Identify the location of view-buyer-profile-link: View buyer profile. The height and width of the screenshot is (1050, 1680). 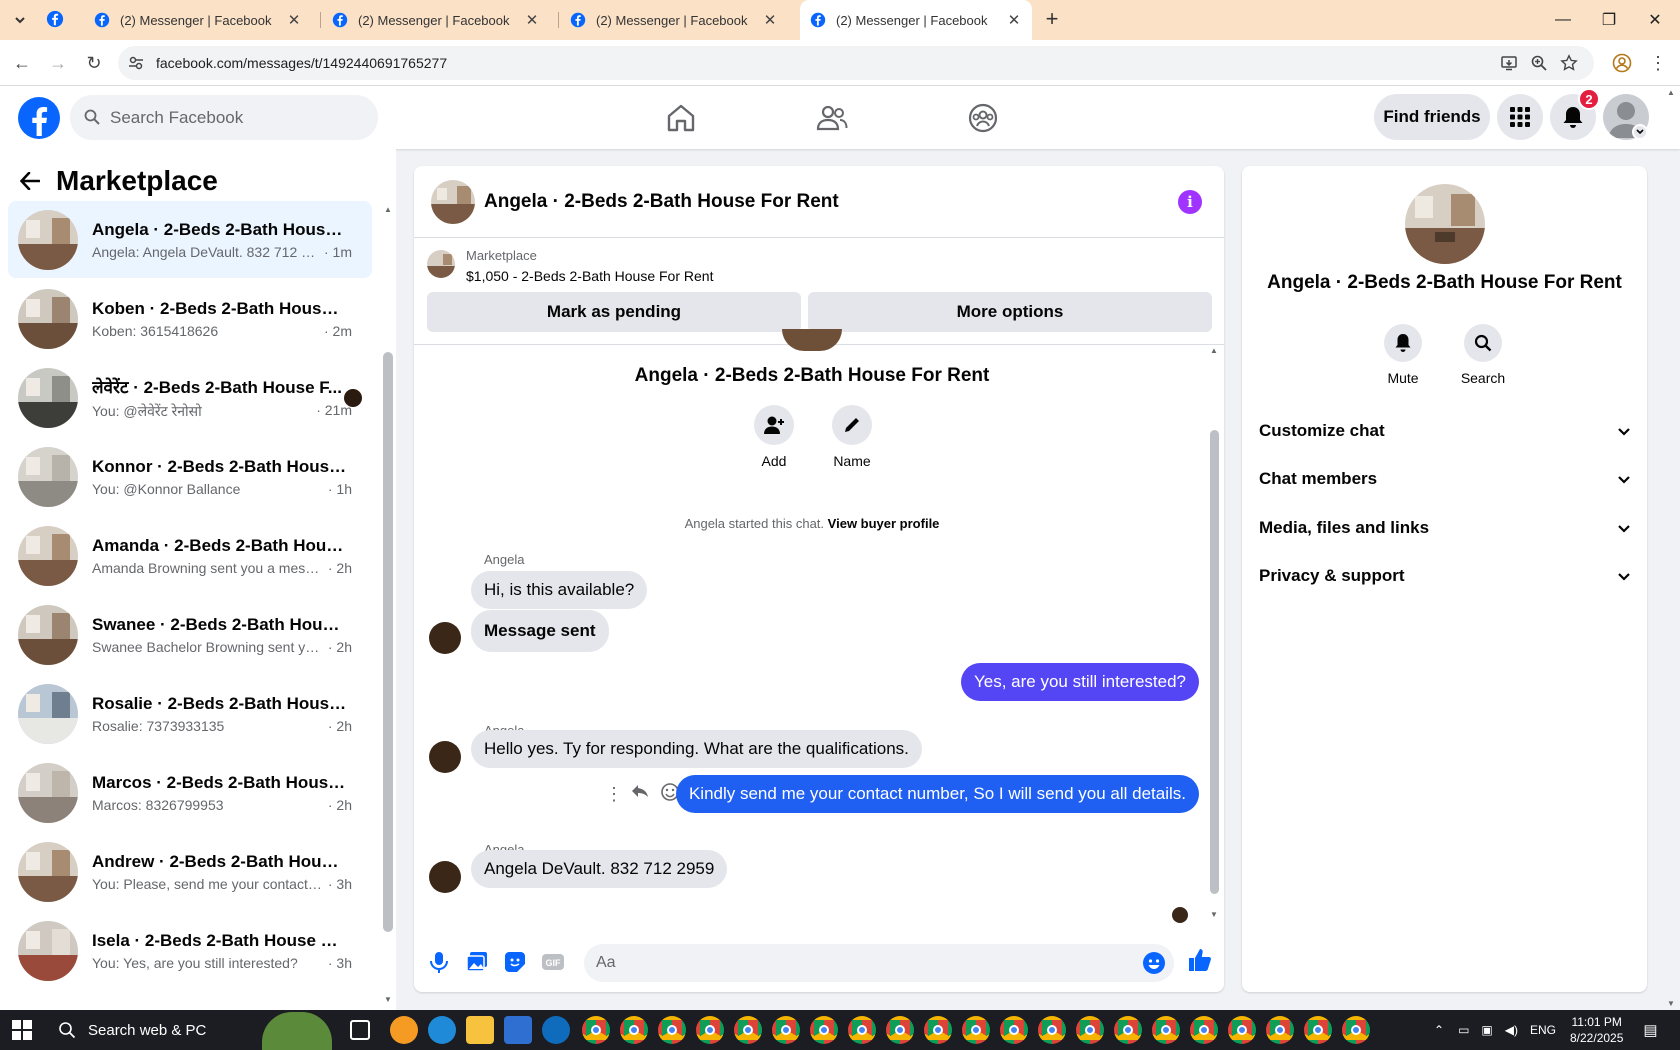
(884, 523).